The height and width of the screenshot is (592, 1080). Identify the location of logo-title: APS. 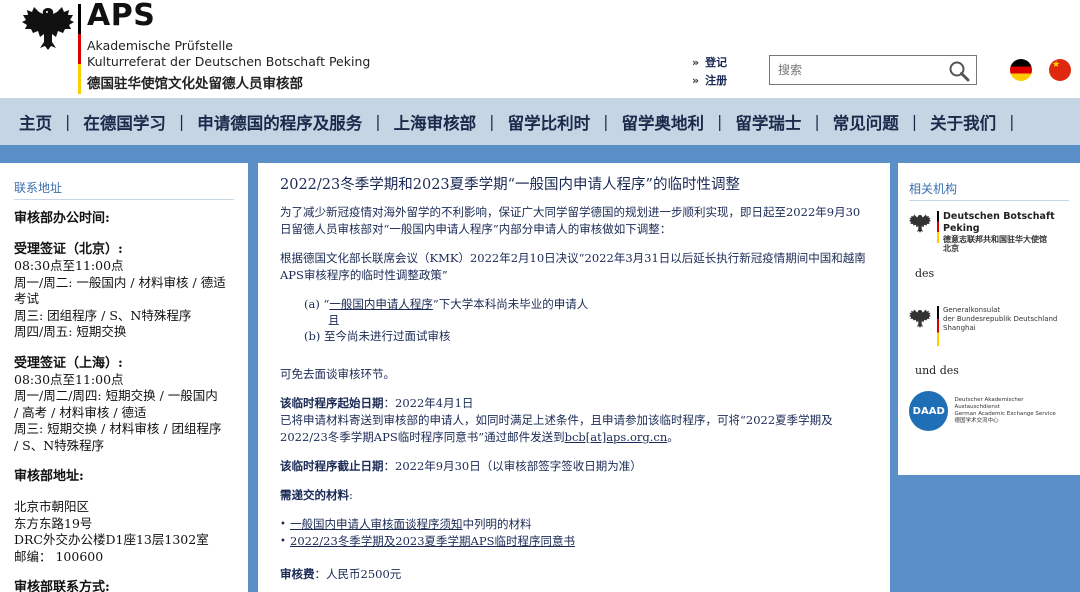
(121, 16).